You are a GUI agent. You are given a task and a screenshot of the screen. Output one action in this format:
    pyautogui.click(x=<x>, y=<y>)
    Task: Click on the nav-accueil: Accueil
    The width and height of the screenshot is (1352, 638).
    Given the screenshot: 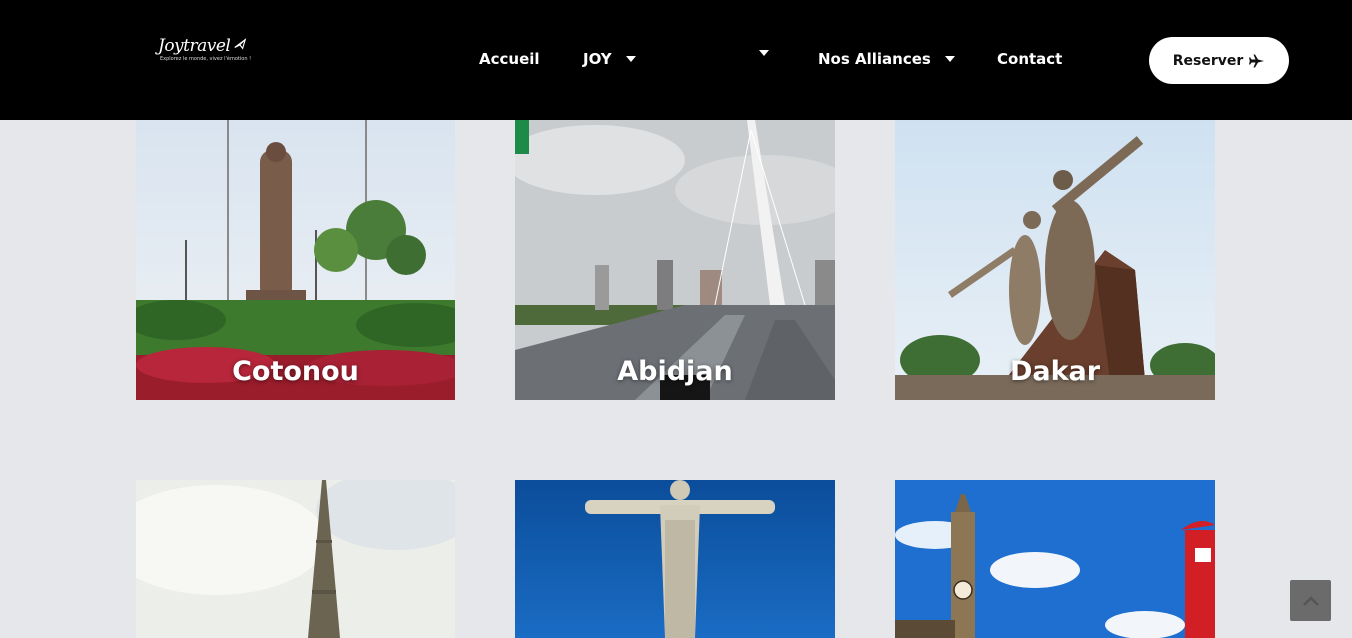 What is the action you would take?
    pyautogui.click(x=509, y=59)
    